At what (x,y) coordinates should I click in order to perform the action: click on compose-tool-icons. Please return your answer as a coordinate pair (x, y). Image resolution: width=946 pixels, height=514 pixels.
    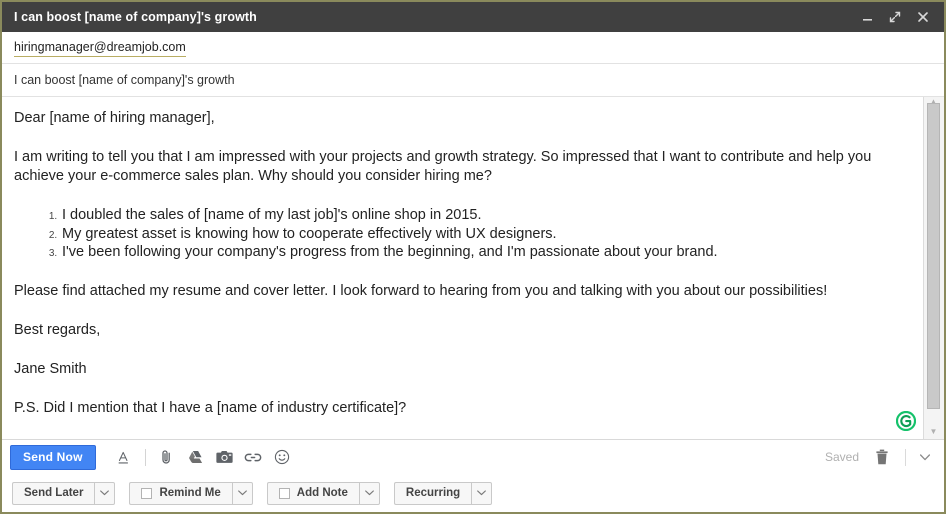
    Looking at the image, I should click on (203, 457).